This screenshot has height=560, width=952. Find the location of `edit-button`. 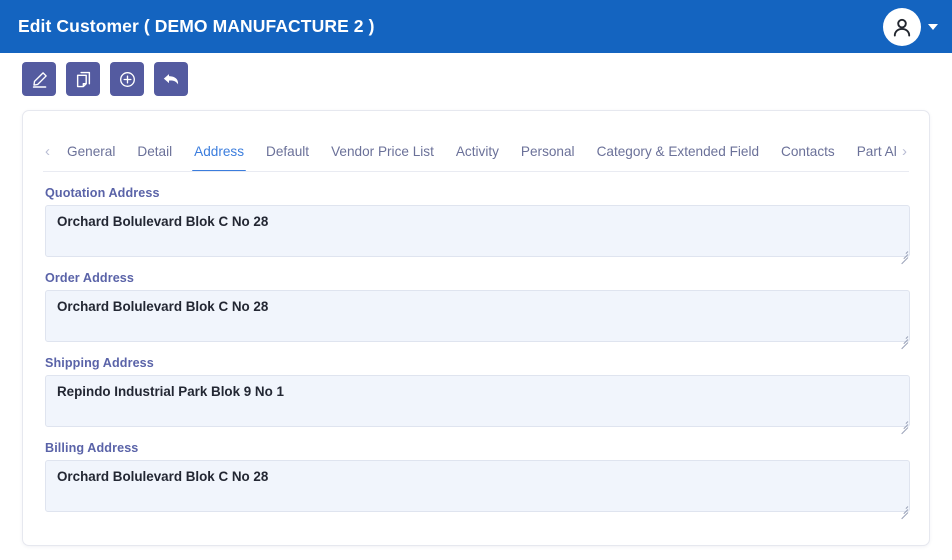

edit-button is located at coordinates (39, 79).